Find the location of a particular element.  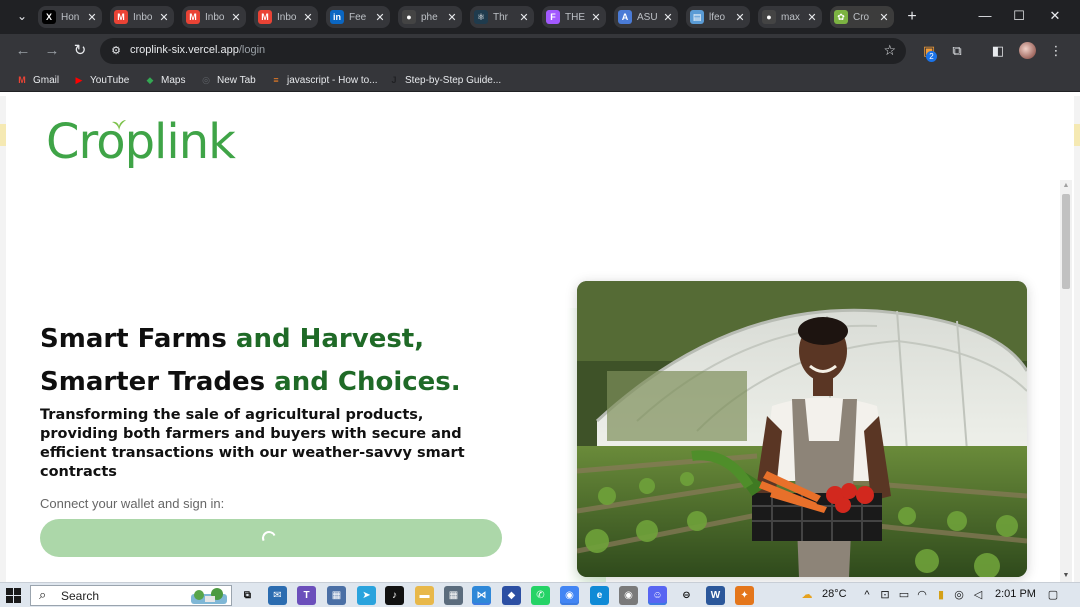

browser-tab: ✿ Cro ✕ is located at coordinates (862, 17).